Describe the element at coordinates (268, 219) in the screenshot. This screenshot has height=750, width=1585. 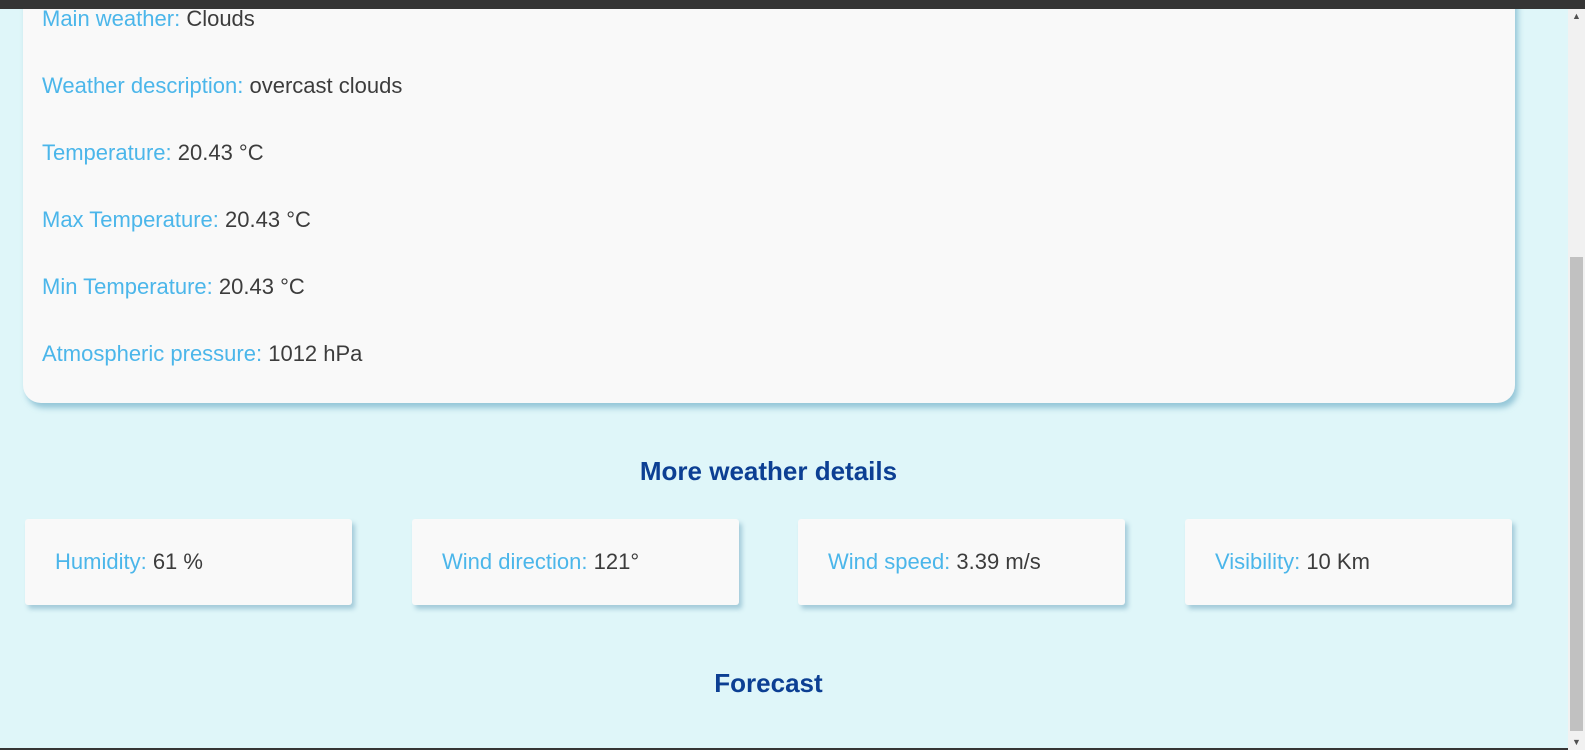
I see `max-temperature-value: 20.43 °C` at that location.